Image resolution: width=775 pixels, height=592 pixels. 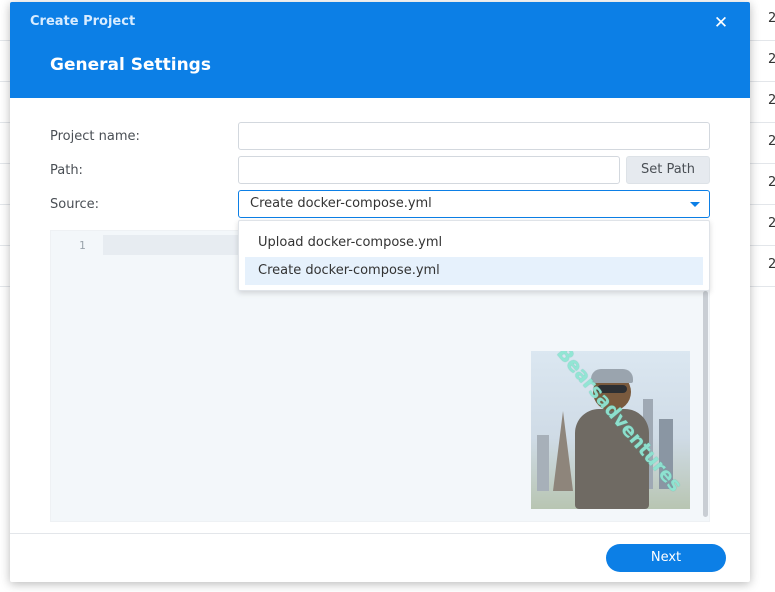 I want to click on source-label: Source:, so click(x=75, y=204).